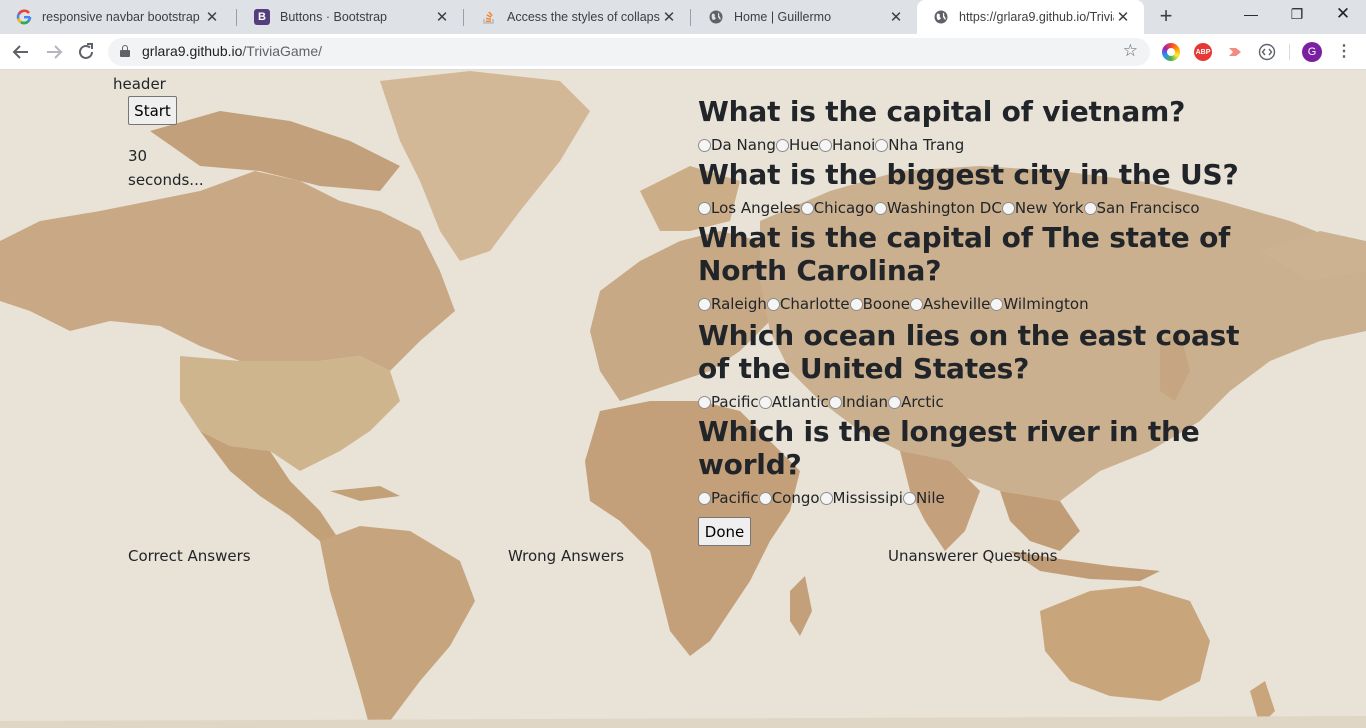  Describe the element at coordinates (21, 52) in the screenshot. I see `back-icon` at that location.